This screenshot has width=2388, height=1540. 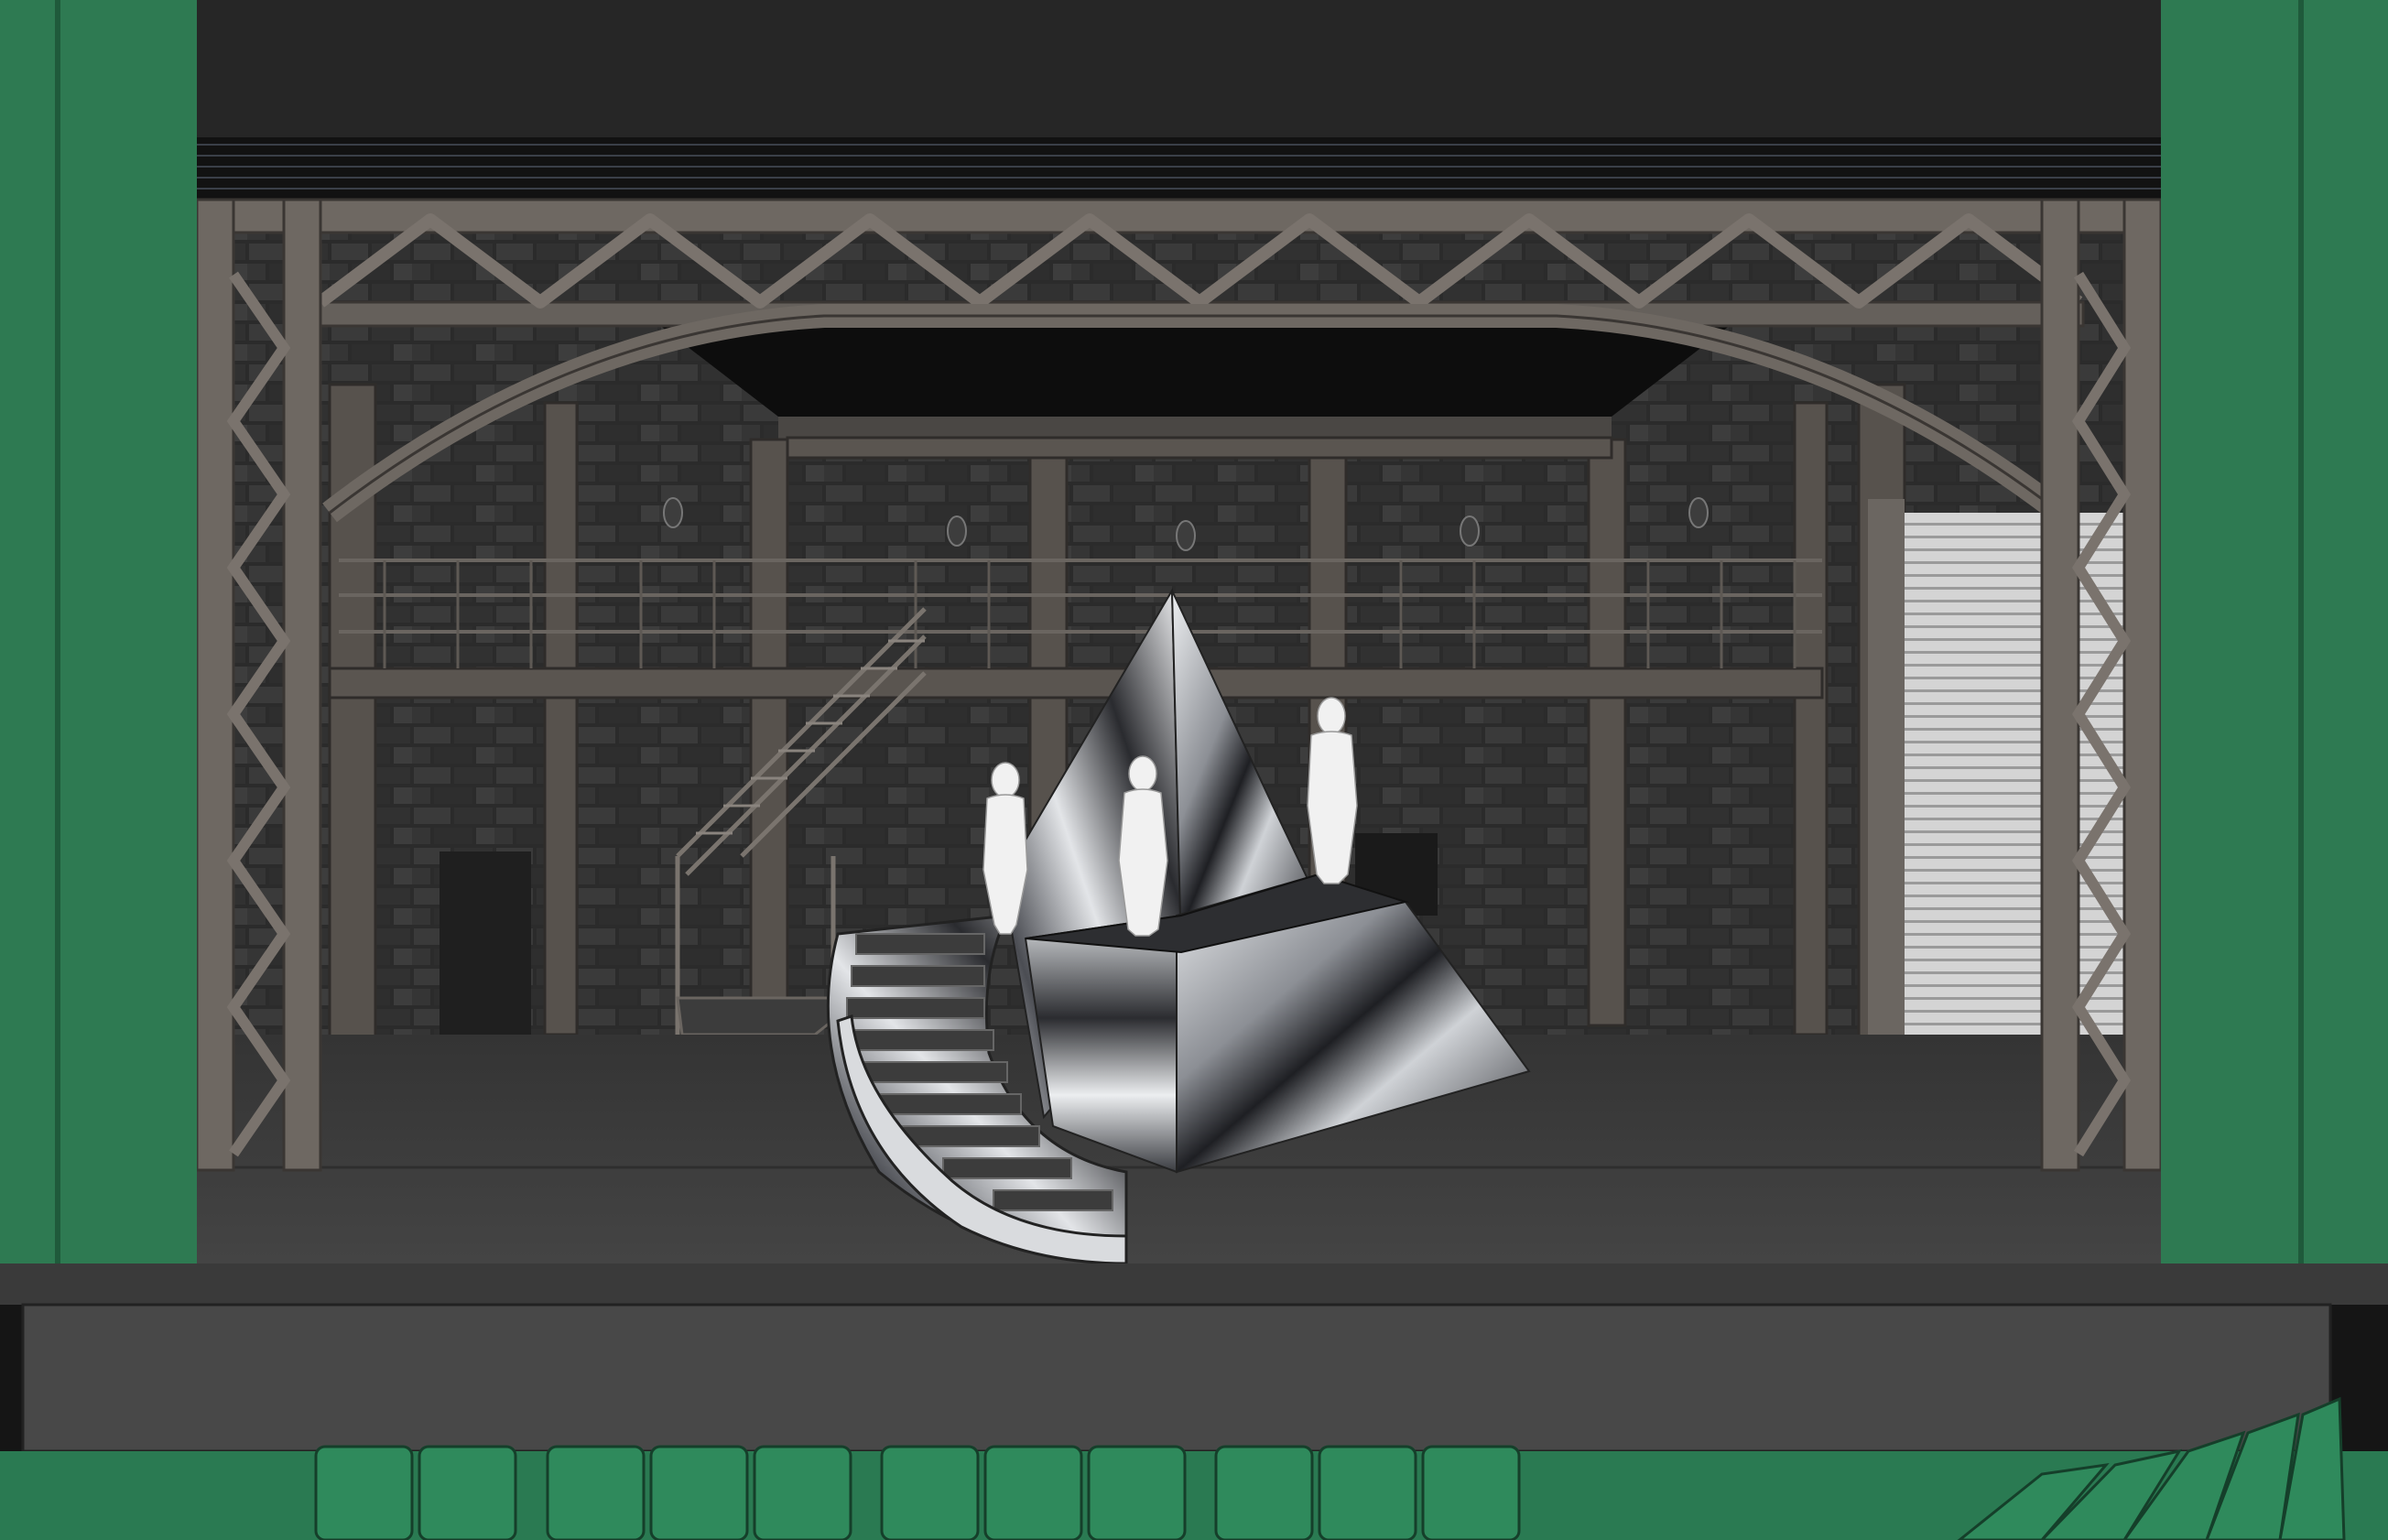 I want to click on proscenium-left, so click(x=99, y=631).